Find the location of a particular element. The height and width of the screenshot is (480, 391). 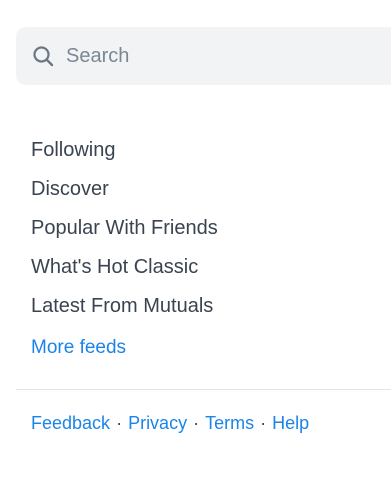

feed-item-whats-hot-classic: What's Hot Classic is located at coordinates (124, 270).